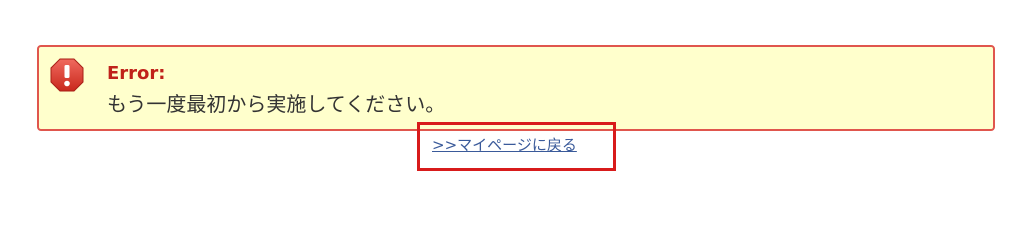 The width and height of the screenshot is (1034, 240). I want to click on error-message: もう一度最初から実施してください。, so click(276, 104).